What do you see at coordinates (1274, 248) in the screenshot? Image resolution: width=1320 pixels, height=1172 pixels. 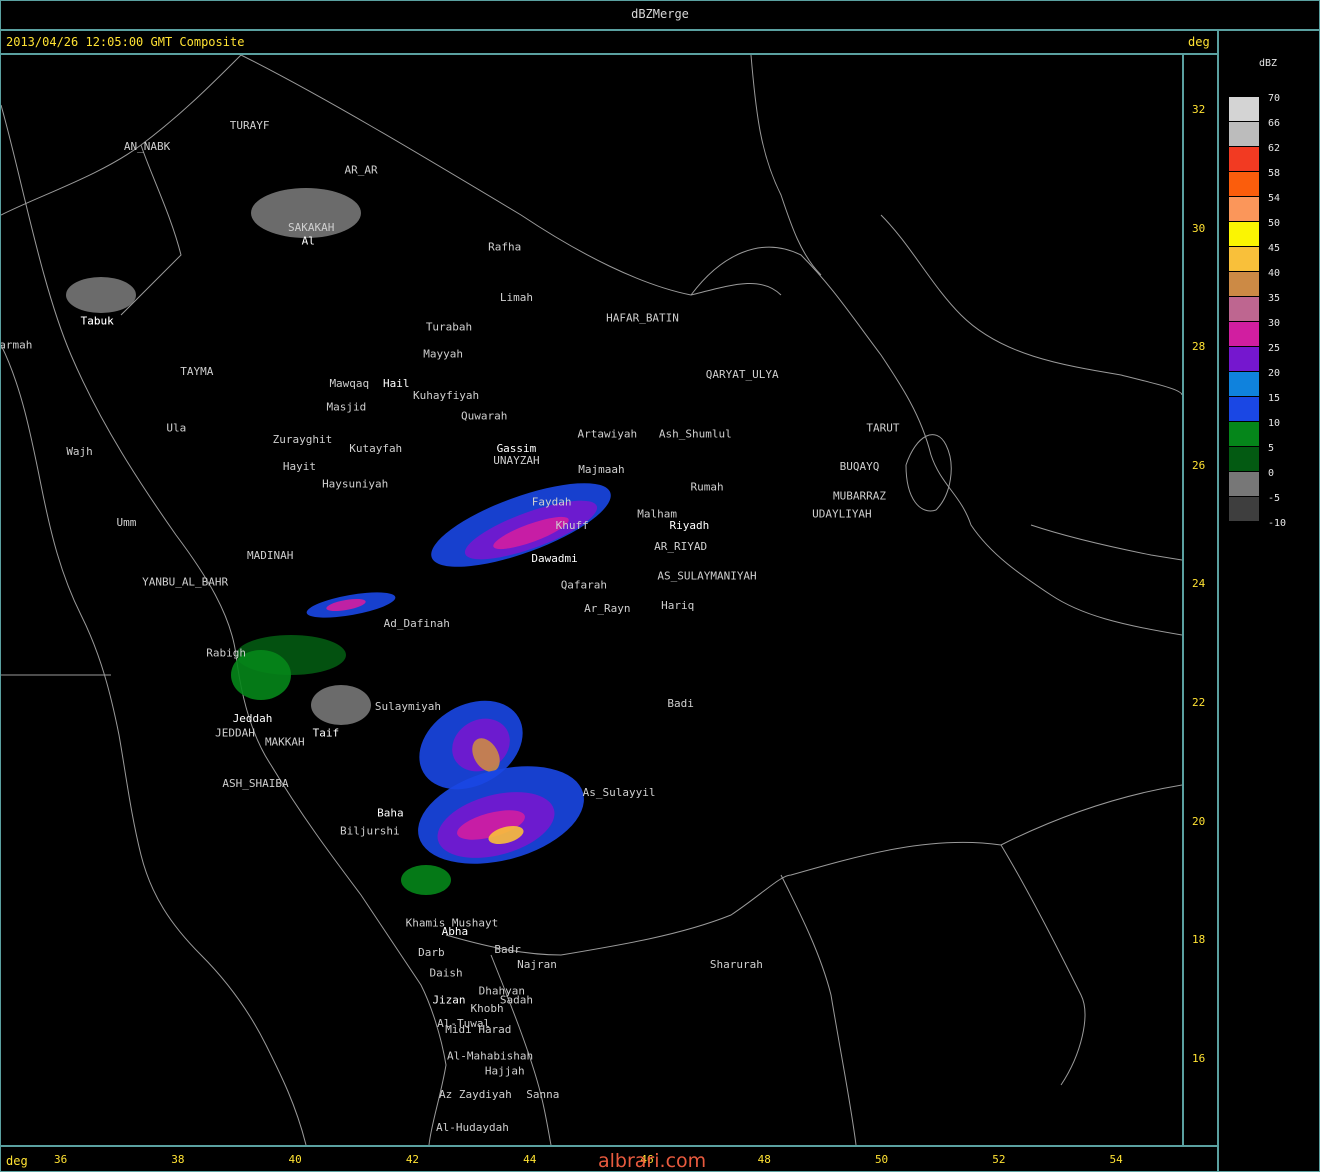 I see `legend-label: 45` at bounding box center [1274, 248].